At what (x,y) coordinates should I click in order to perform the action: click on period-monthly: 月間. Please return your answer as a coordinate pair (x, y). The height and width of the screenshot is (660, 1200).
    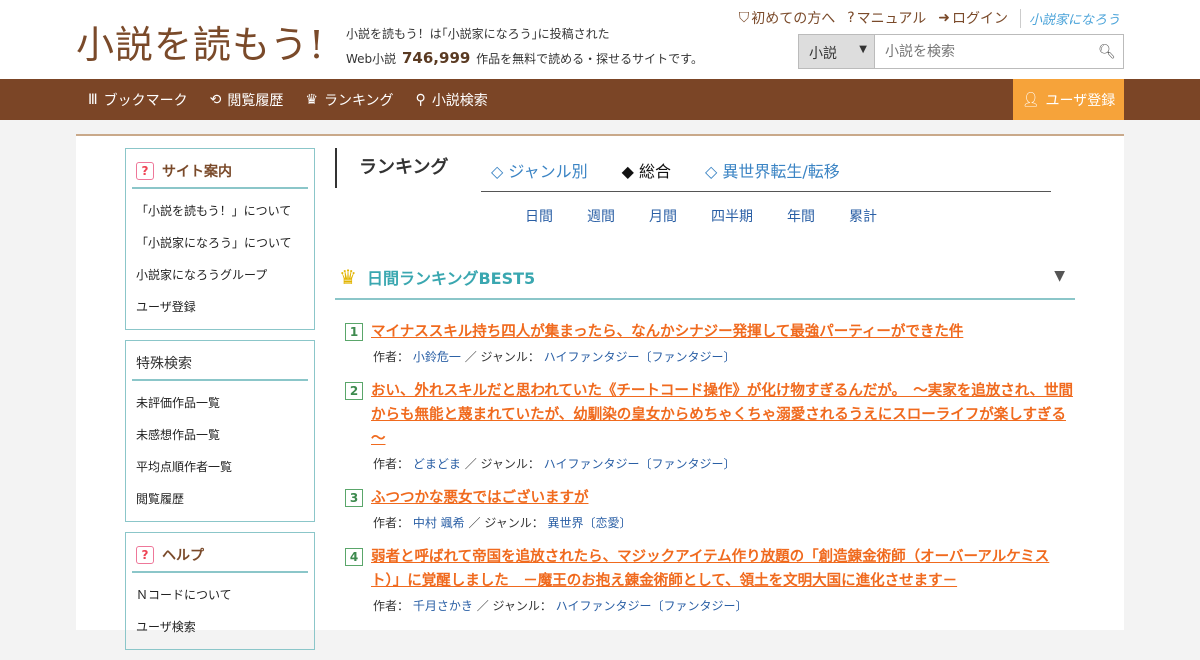
    Looking at the image, I should click on (663, 216).